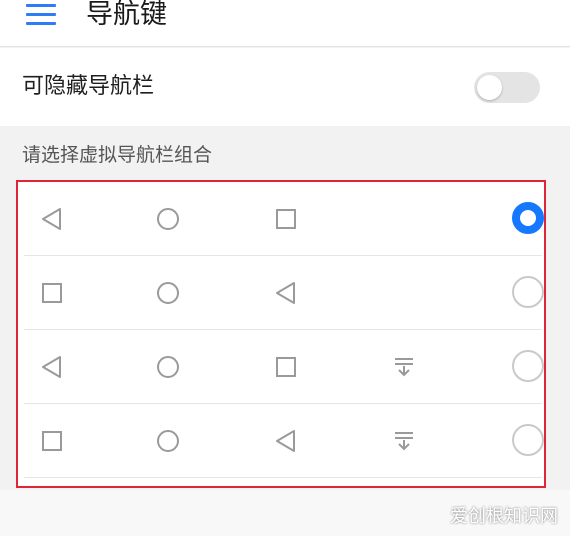  I want to click on combo-section-title: 请选择虚拟导航栏组合, so click(117, 155).